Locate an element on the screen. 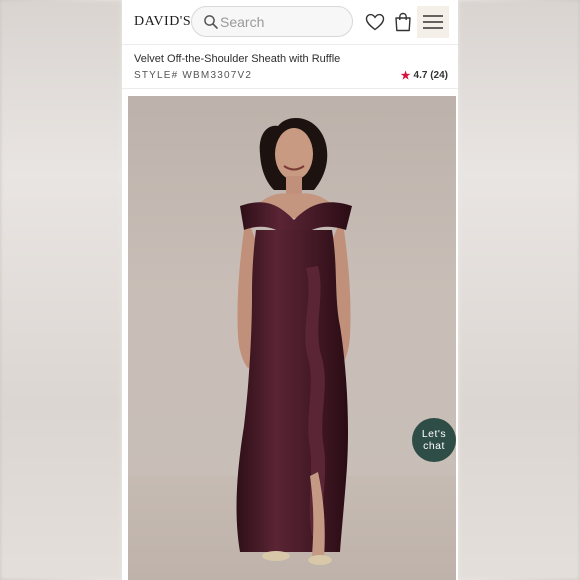 This screenshot has height=580, width=580. header-divider is located at coordinates (290, 44).